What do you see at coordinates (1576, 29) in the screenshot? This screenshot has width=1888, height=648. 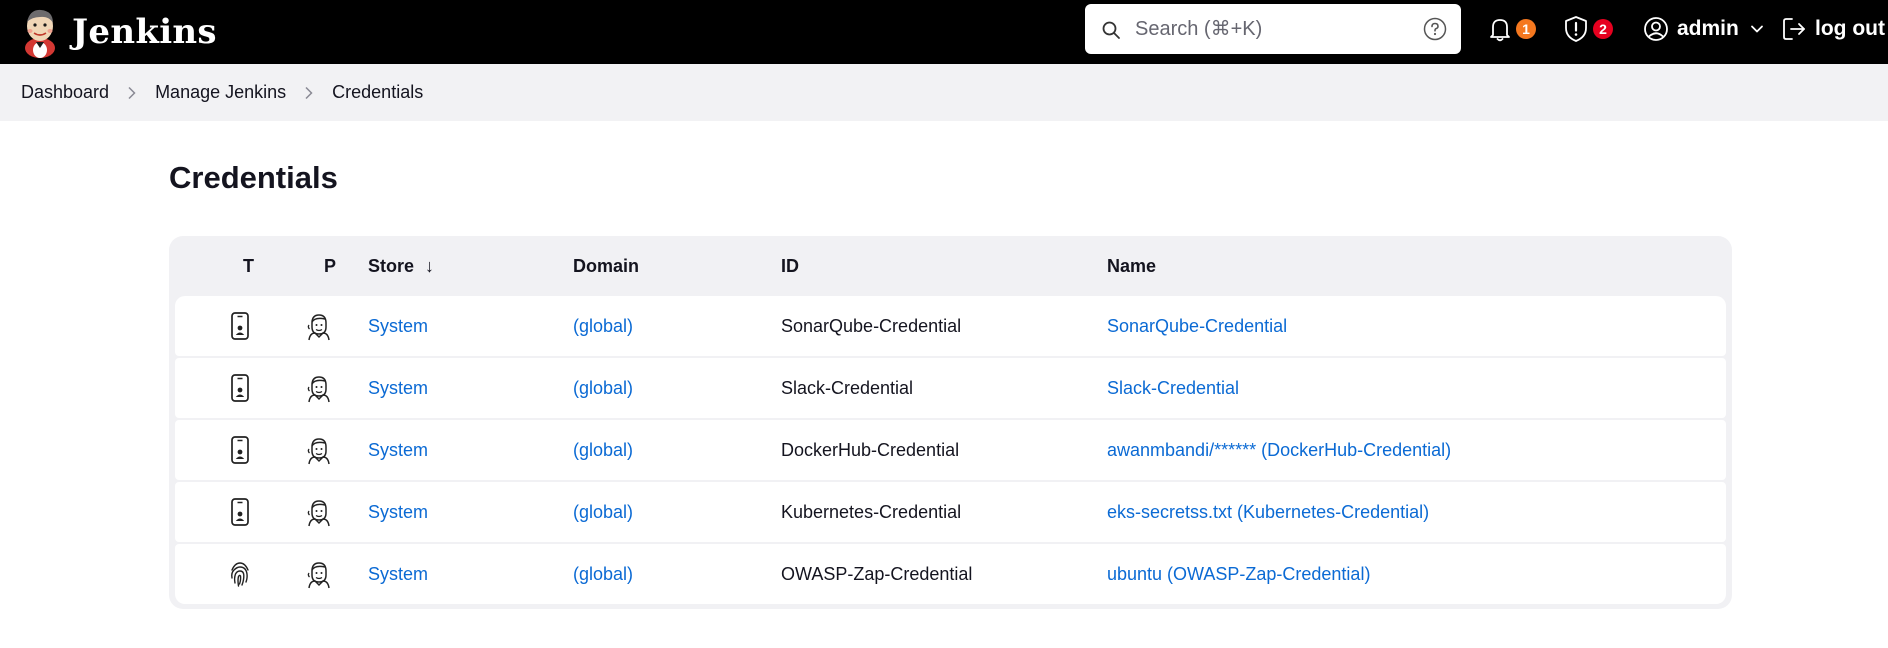 I see `shield-icon` at bounding box center [1576, 29].